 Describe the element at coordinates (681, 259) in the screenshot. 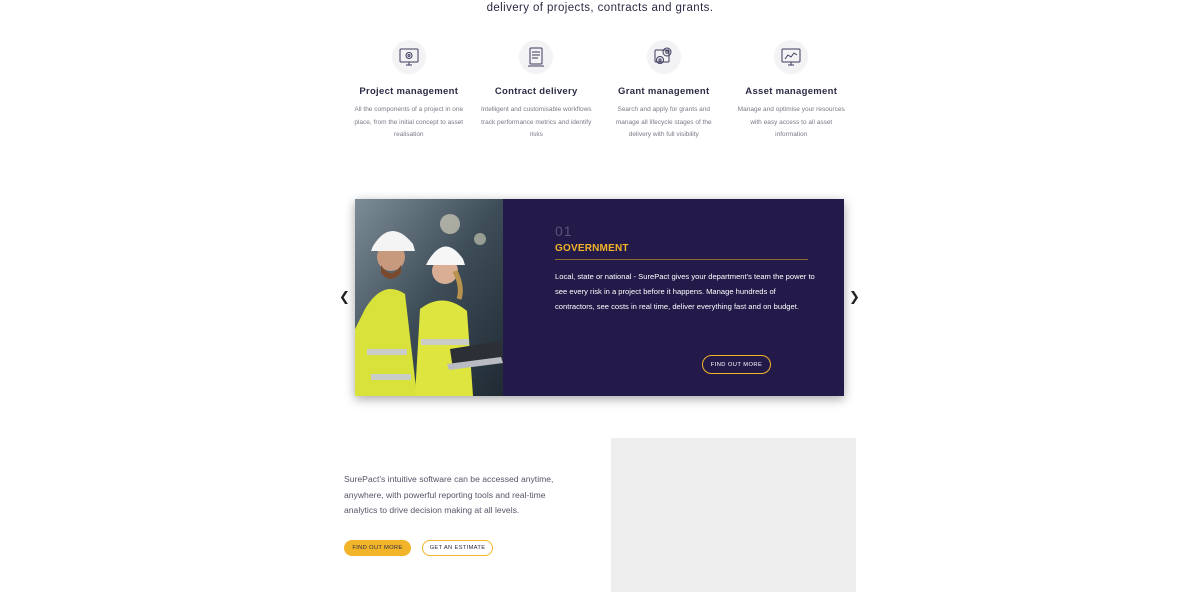

I see `slide-divider` at that location.